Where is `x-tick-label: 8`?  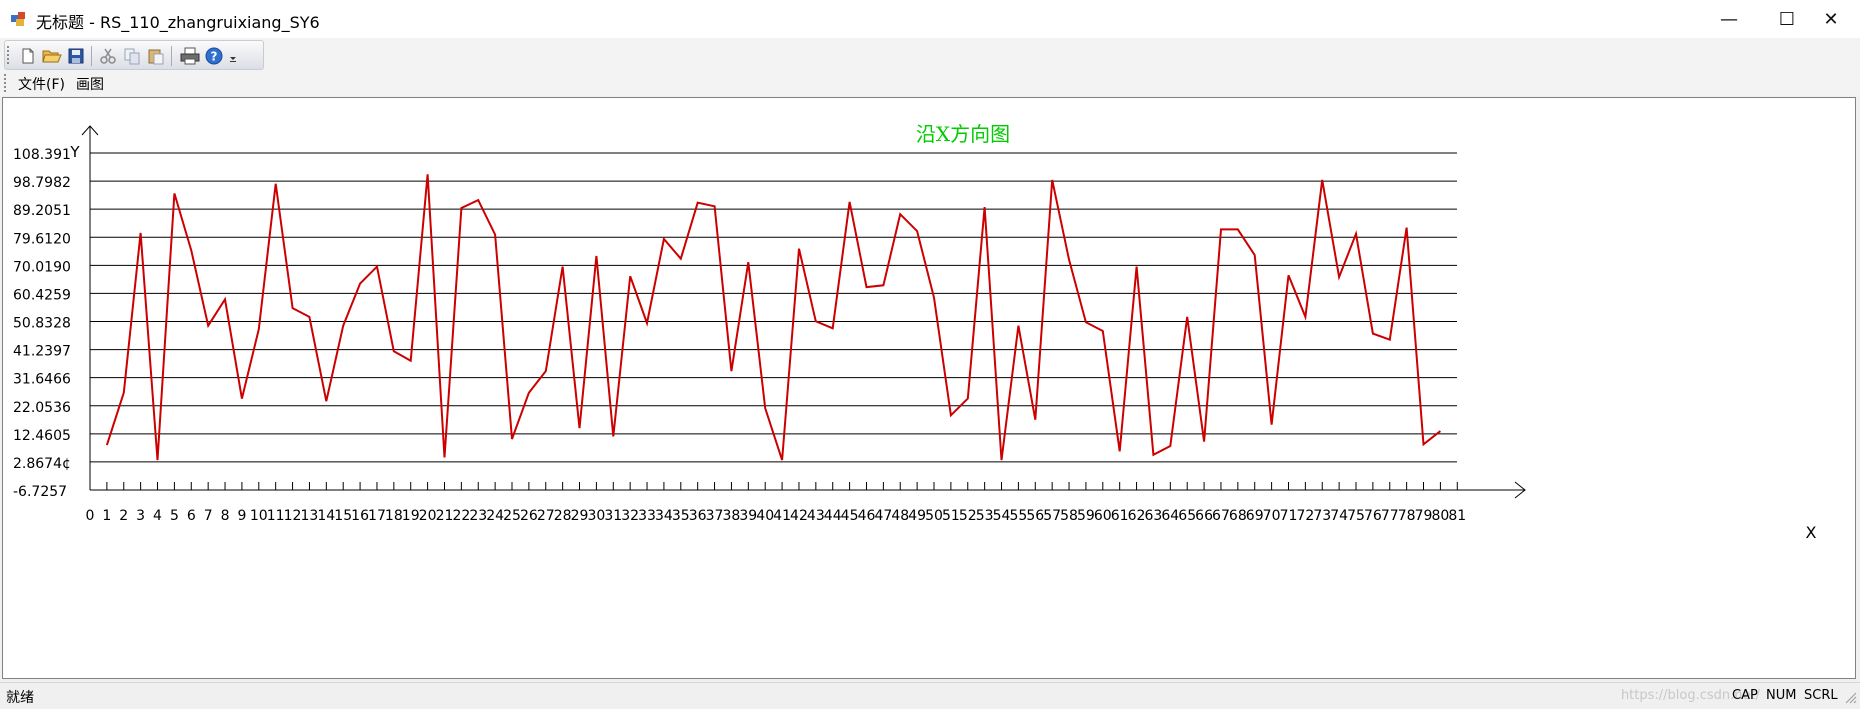
x-tick-label: 8 is located at coordinates (225, 516).